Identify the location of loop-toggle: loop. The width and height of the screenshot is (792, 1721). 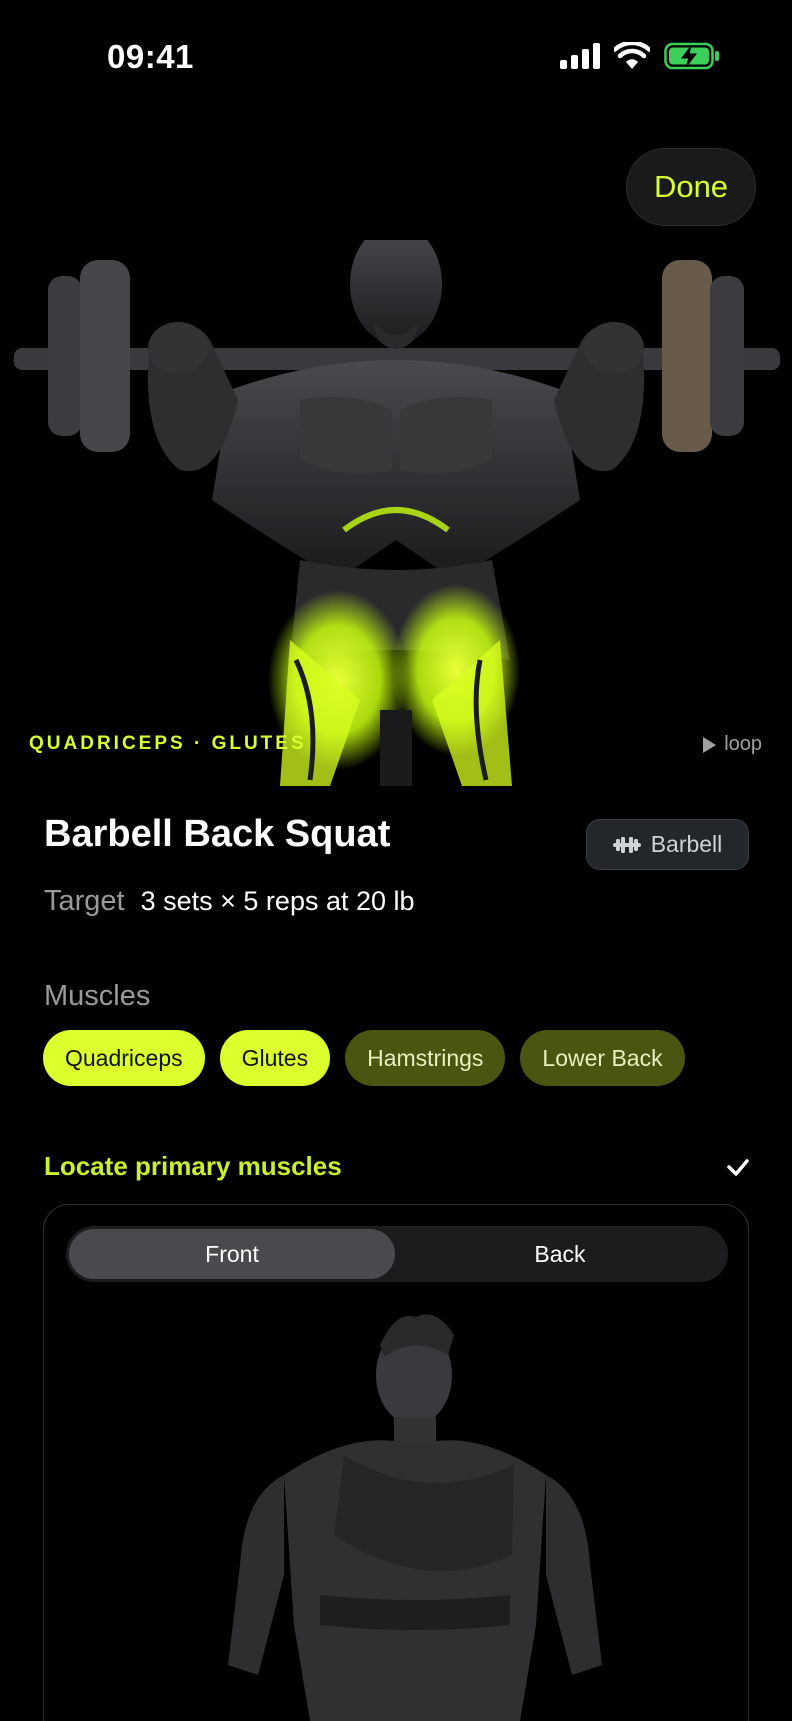
(732, 744).